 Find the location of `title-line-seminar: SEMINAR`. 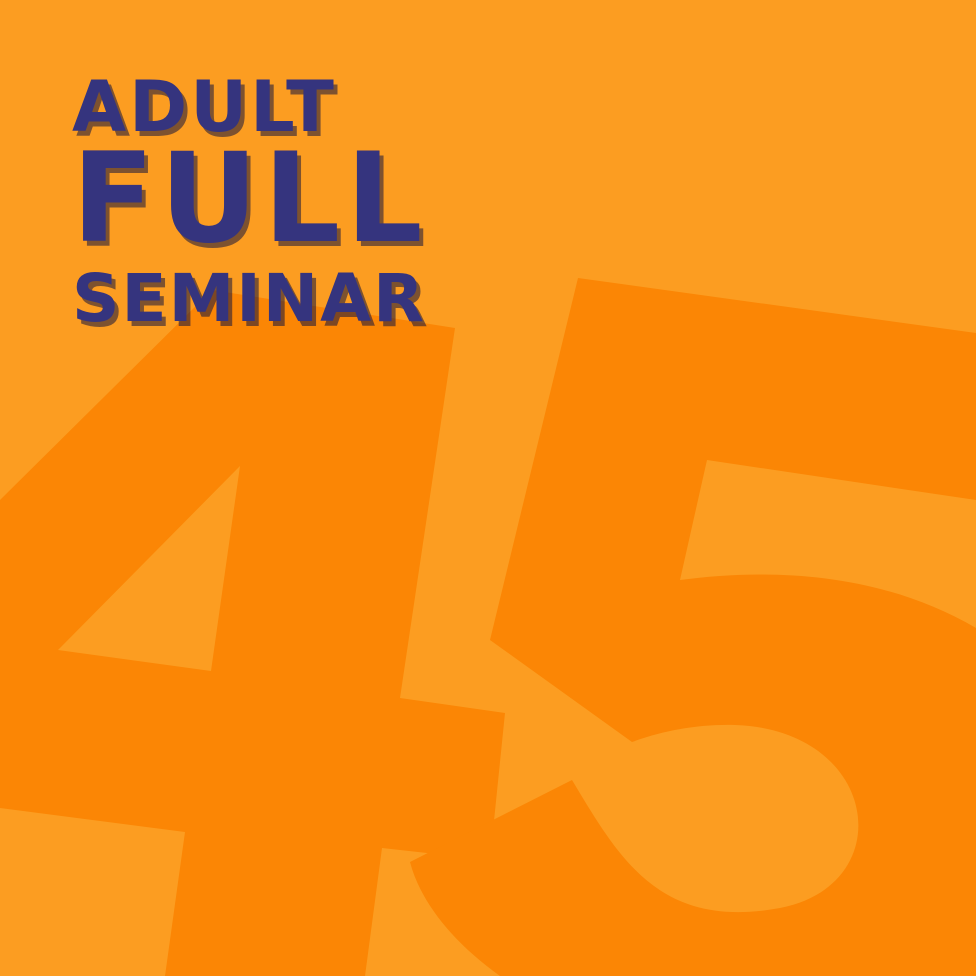

title-line-seminar: SEMINAR is located at coordinates (249, 298).